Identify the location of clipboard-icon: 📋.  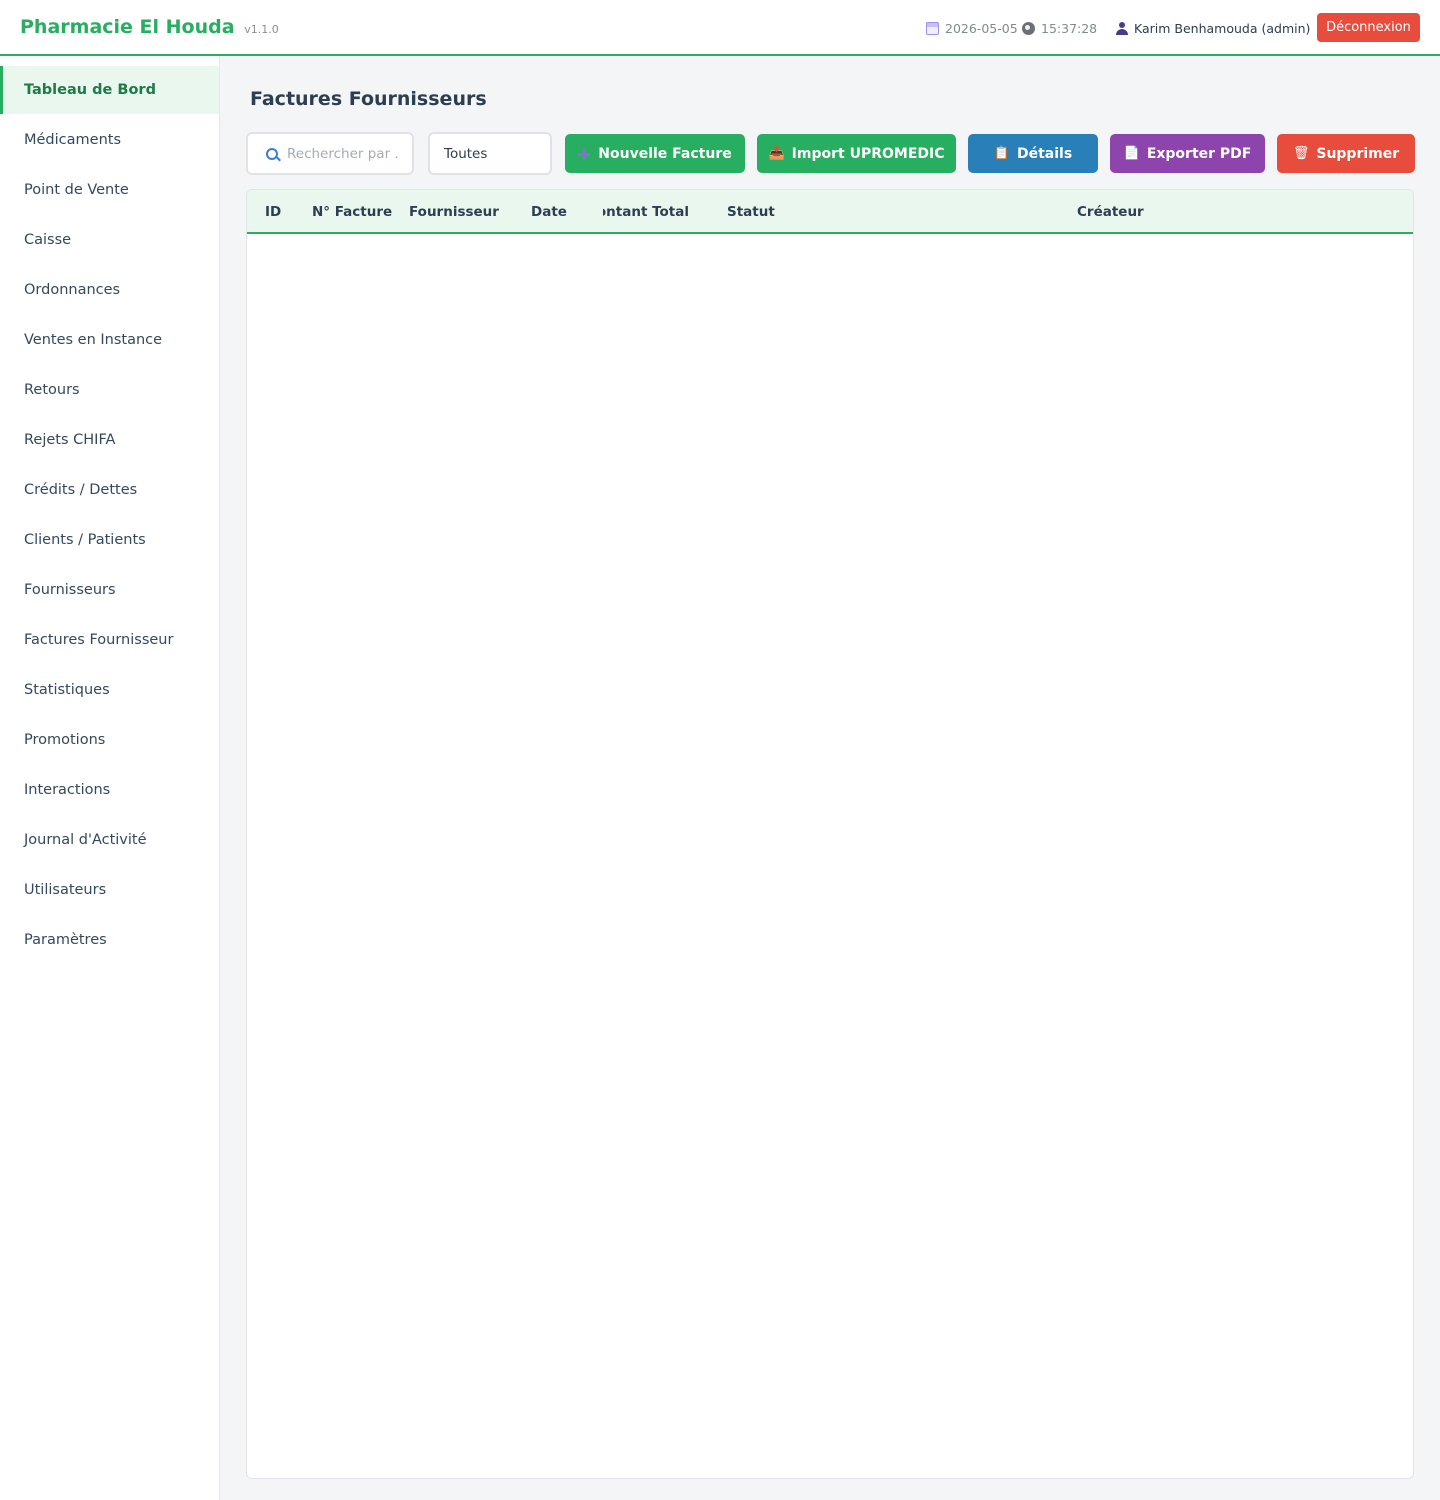
(1001, 153).